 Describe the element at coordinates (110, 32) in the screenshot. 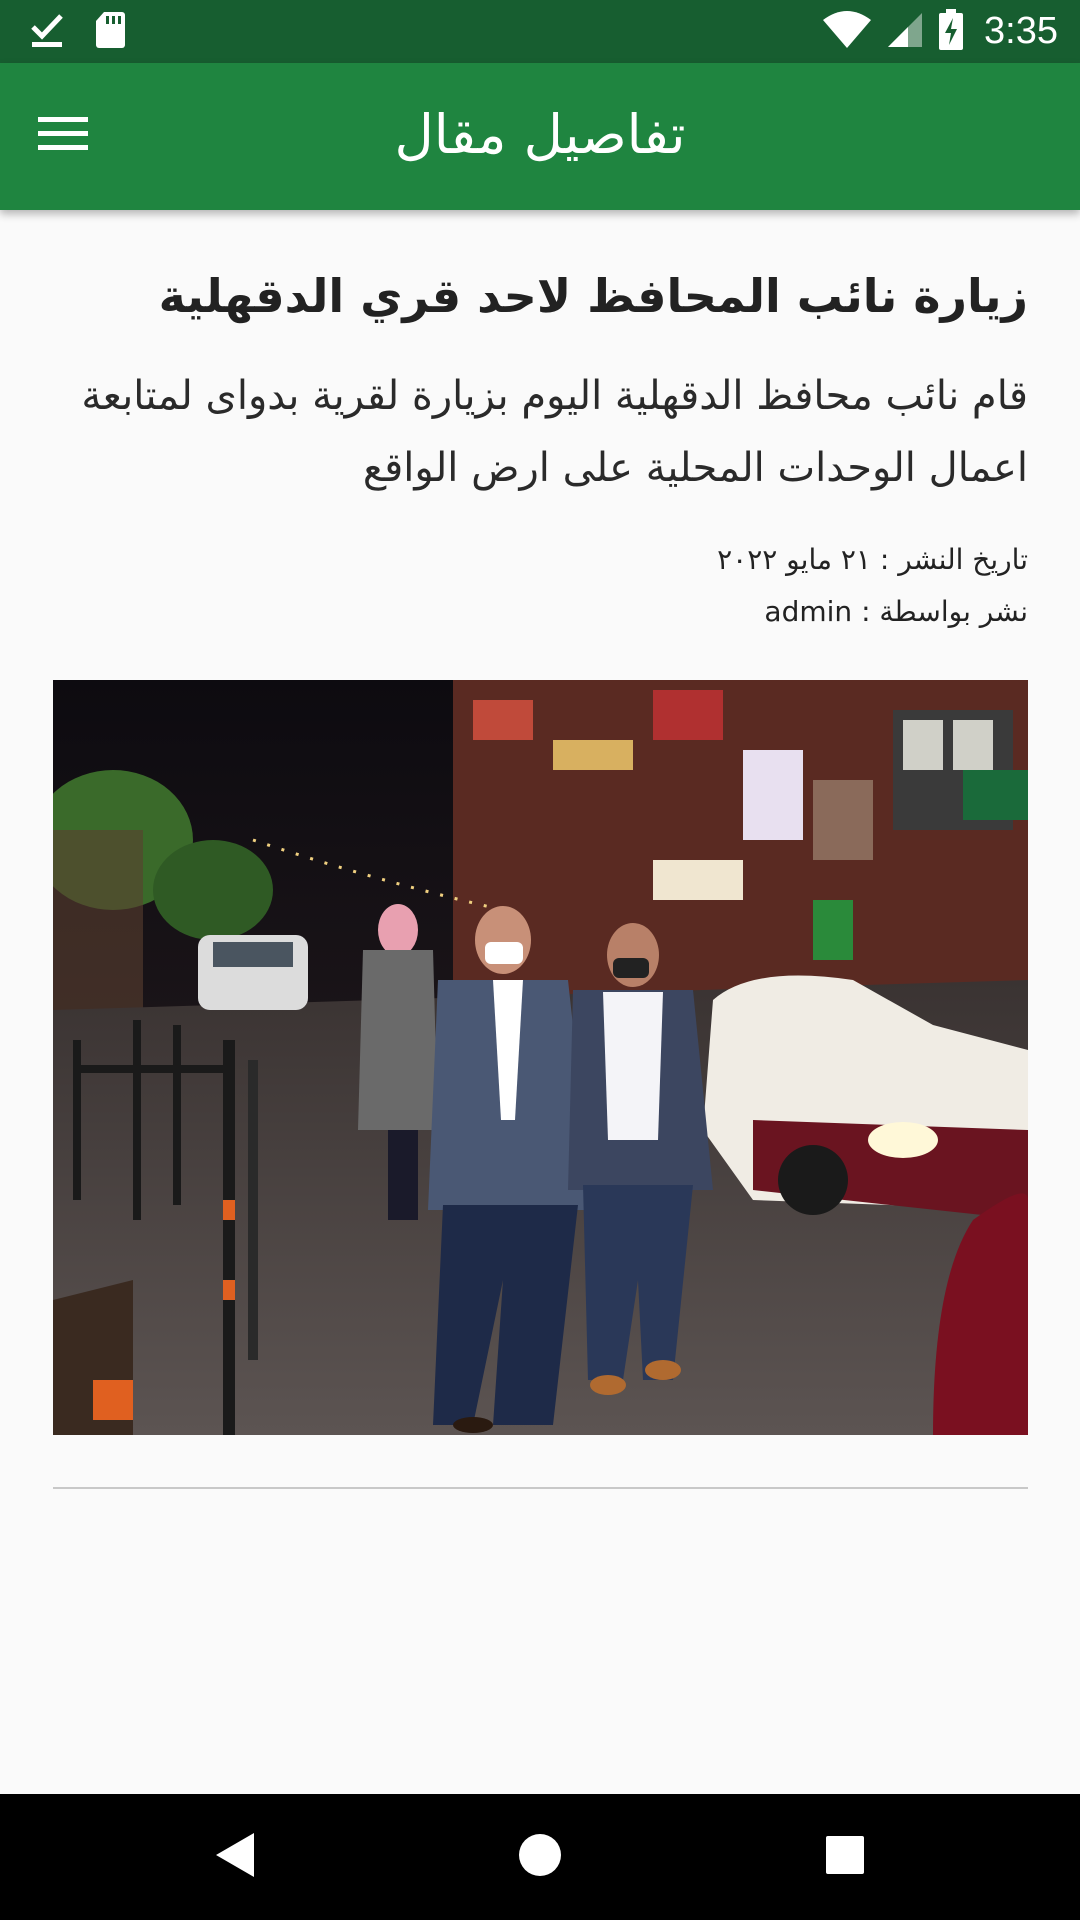

I see `sd-card-icon` at that location.